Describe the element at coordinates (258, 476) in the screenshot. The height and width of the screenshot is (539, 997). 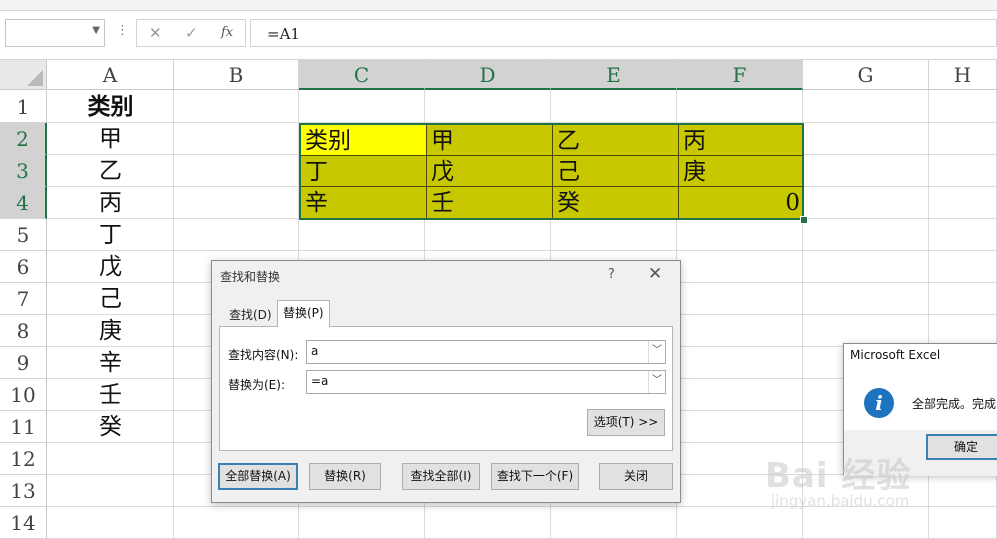
I see `replace-all-button: 全部替换(A)` at that location.